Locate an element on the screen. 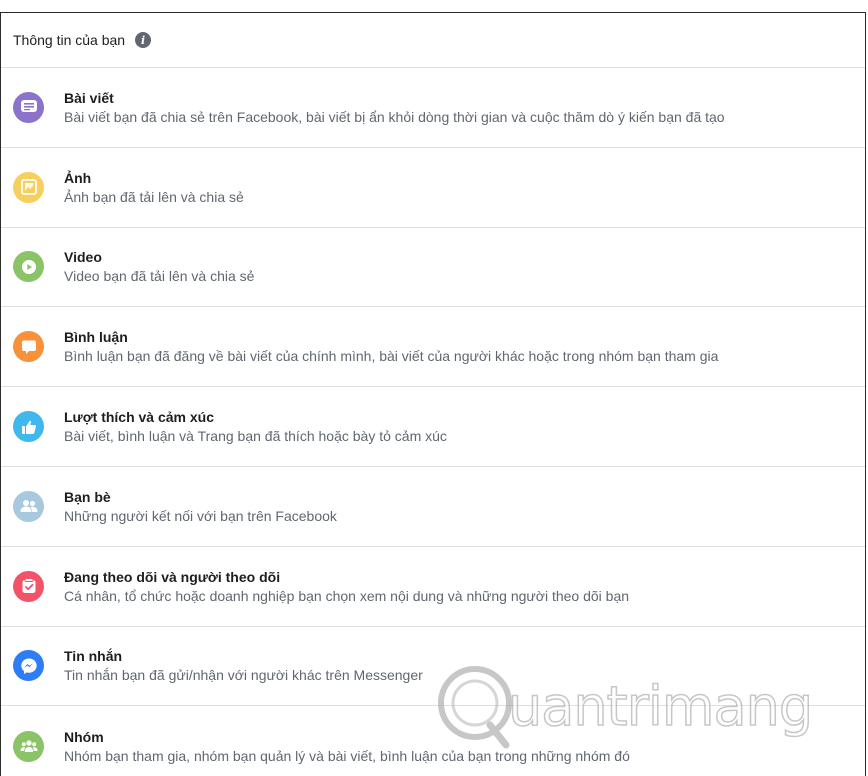 The width and height of the screenshot is (868, 776). category-video: Video Video bạn đã tải lên và chia sẻ is located at coordinates (433, 268).